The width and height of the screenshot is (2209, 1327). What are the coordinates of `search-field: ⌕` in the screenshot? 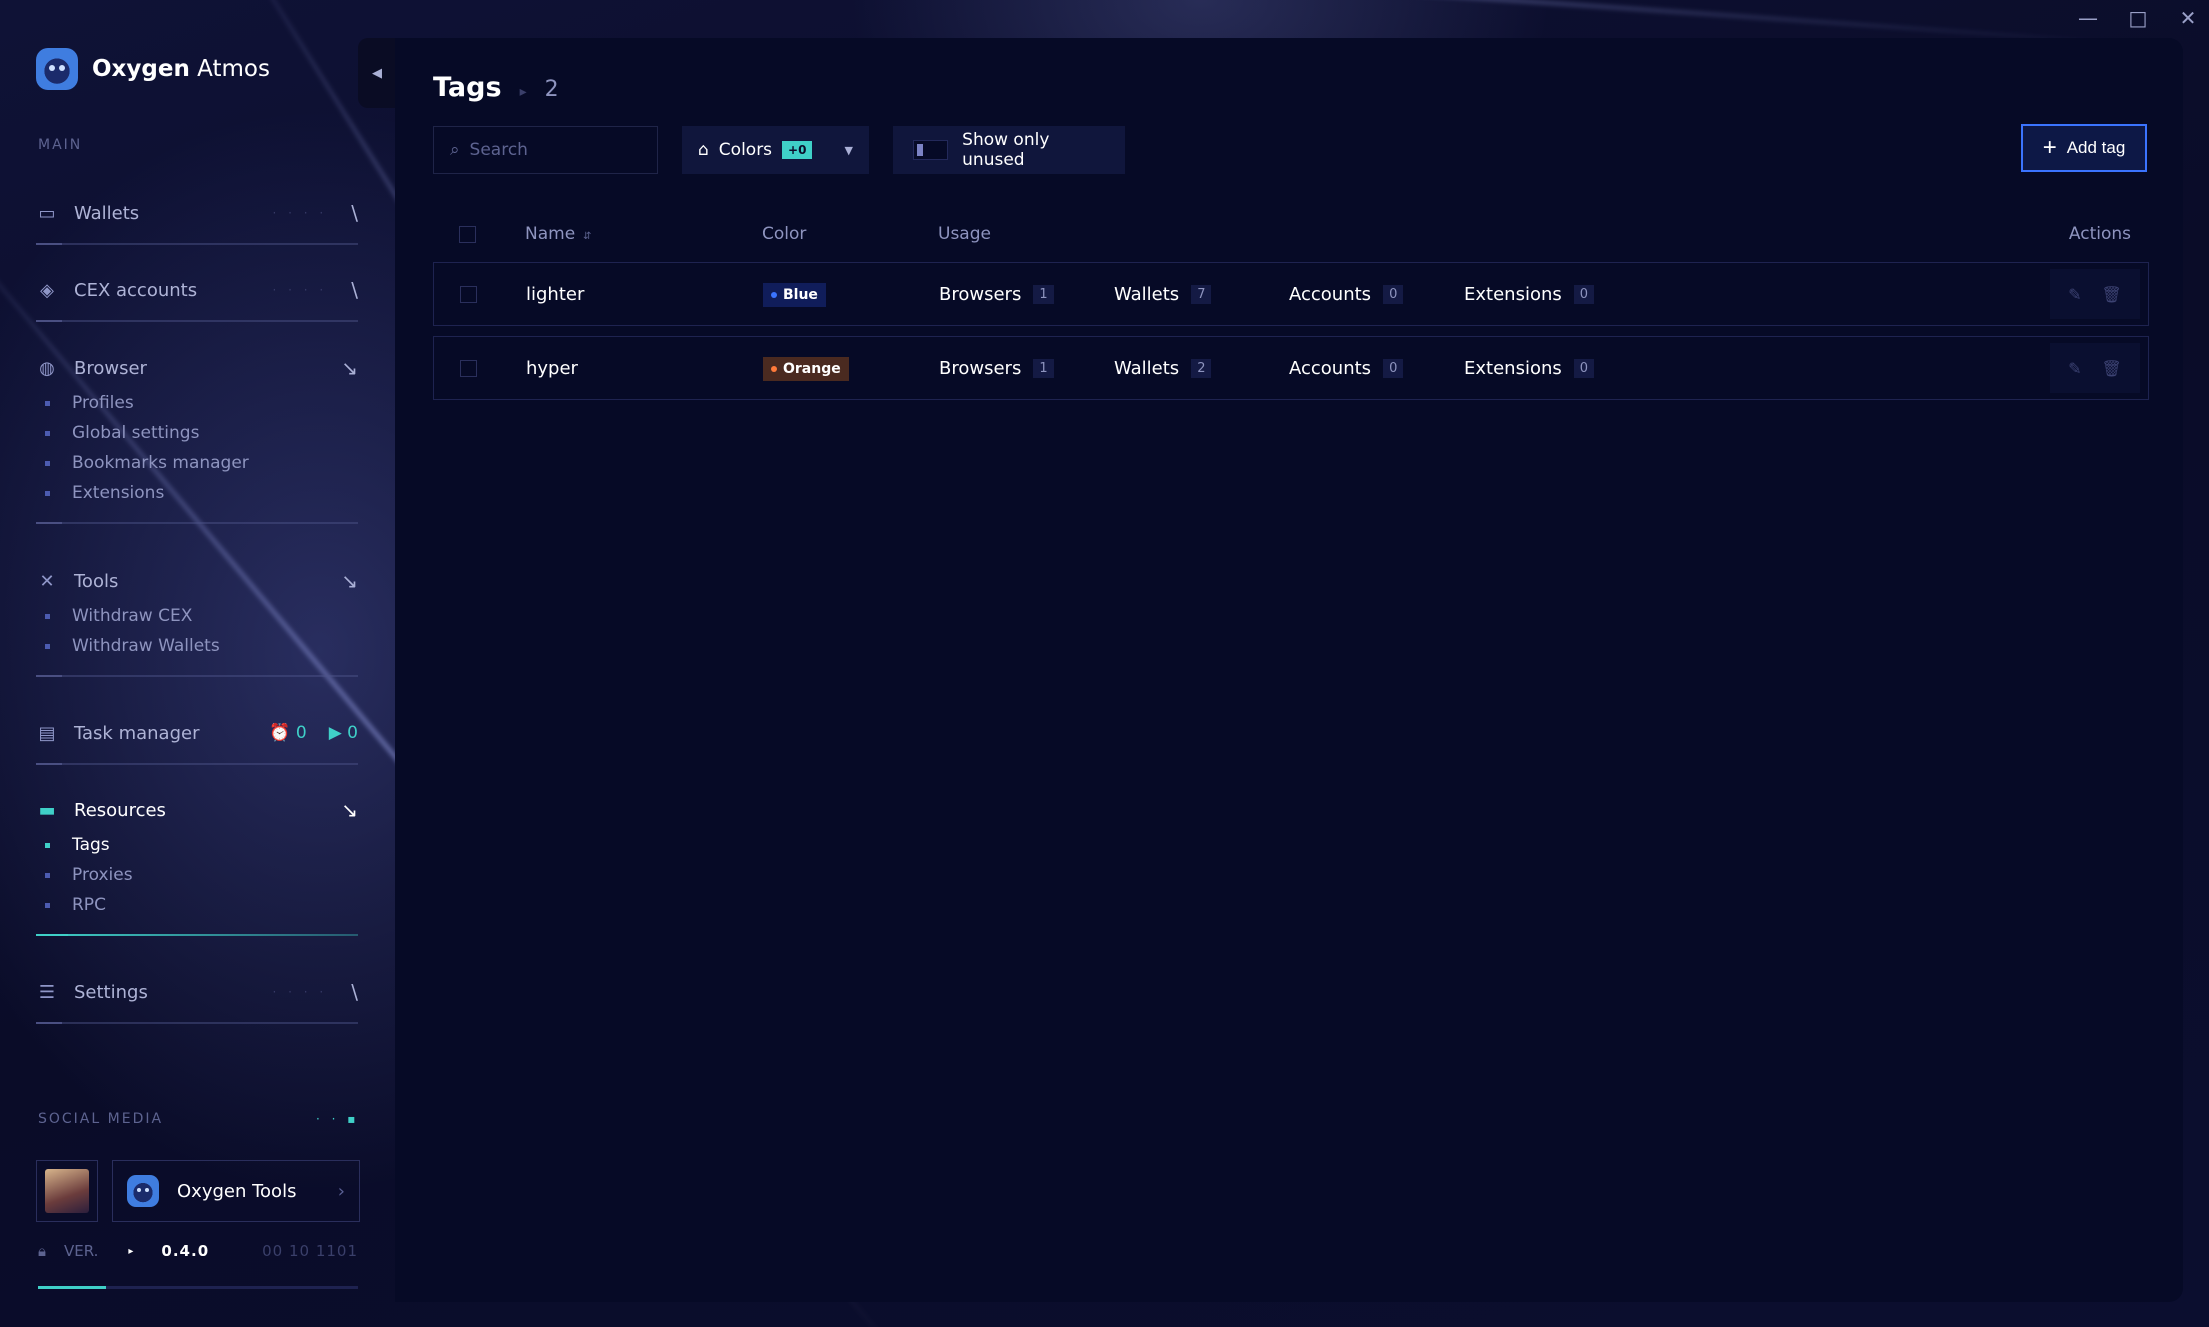 It's located at (545, 150).